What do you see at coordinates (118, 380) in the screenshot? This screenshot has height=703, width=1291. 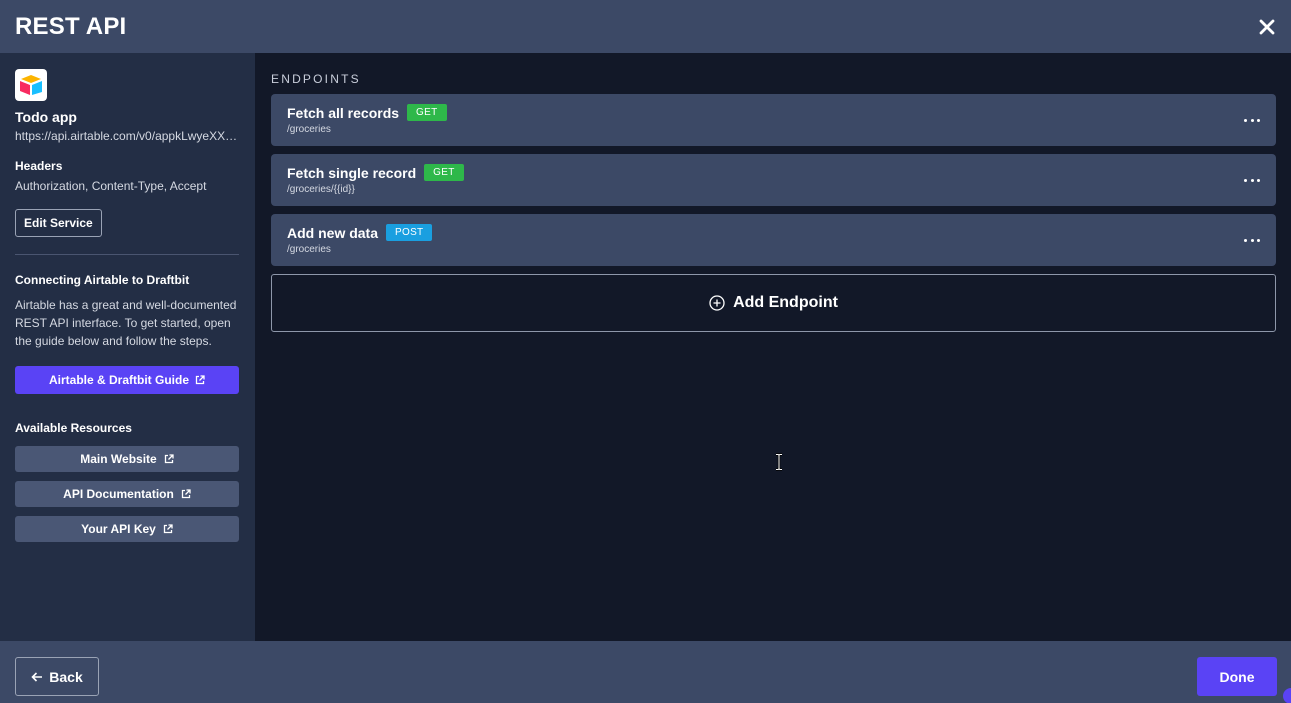 I see `guide-button-label: Airtable & Draftbit Guide` at bounding box center [118, 380].